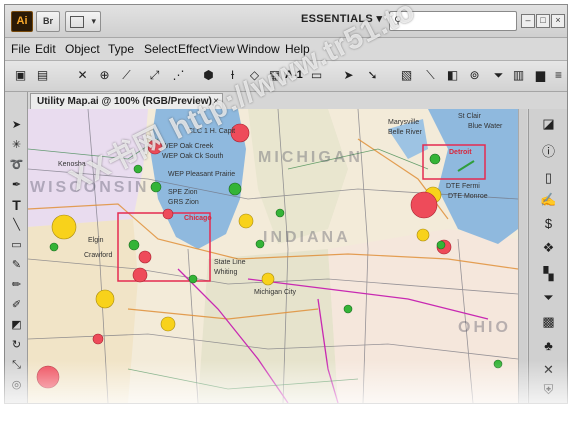 The height and width of the screenshot is (428, 571). I want to click on place-label: WEP Oak Ck South, so click(193, 156).